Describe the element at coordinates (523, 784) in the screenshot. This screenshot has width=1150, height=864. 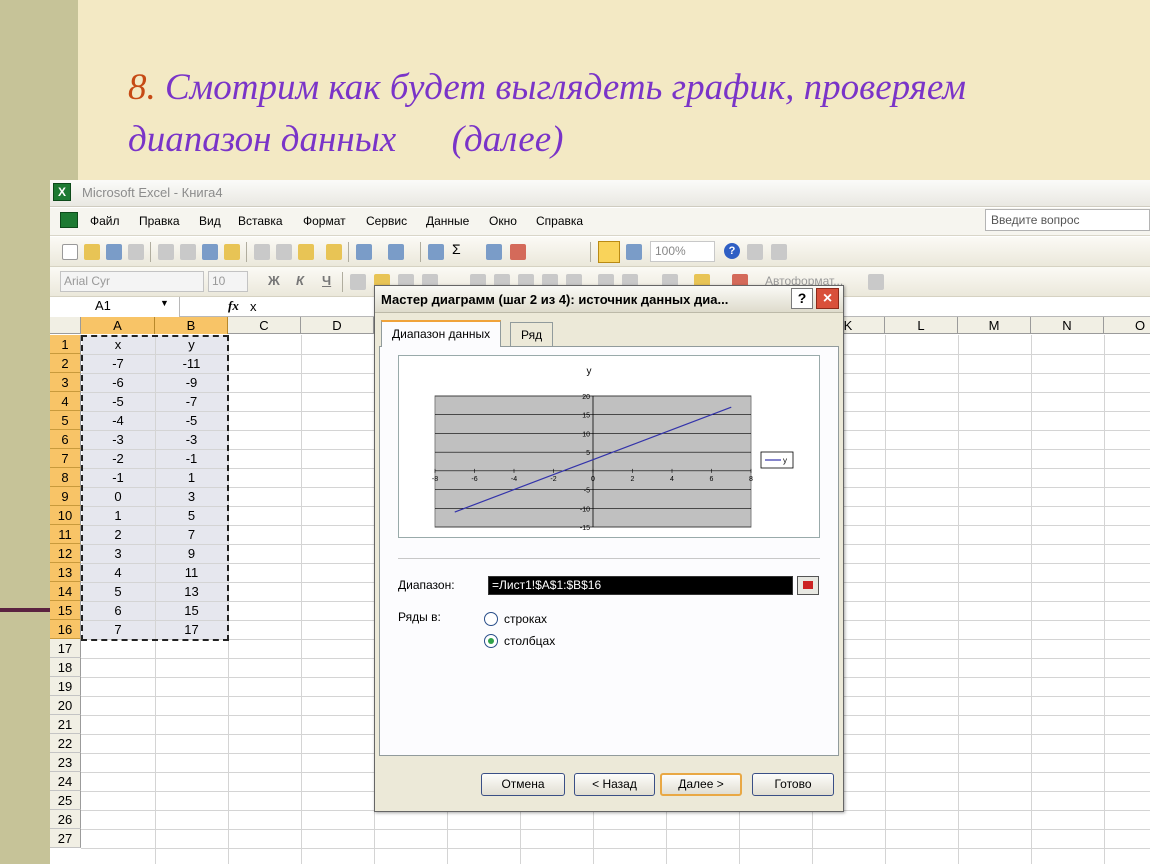
I see `cancel-button: Отмена` at that location.